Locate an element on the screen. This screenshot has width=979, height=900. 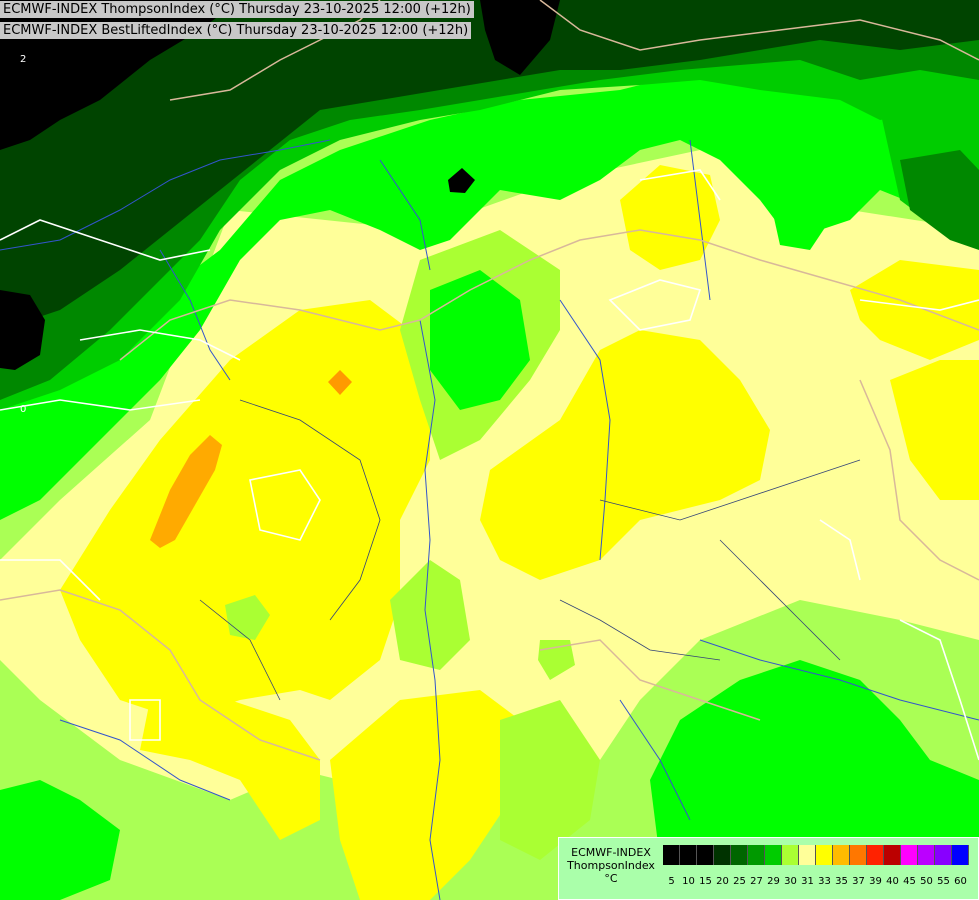
legend-parameter: ThompsonIndex is located at coordinates (611, 865).